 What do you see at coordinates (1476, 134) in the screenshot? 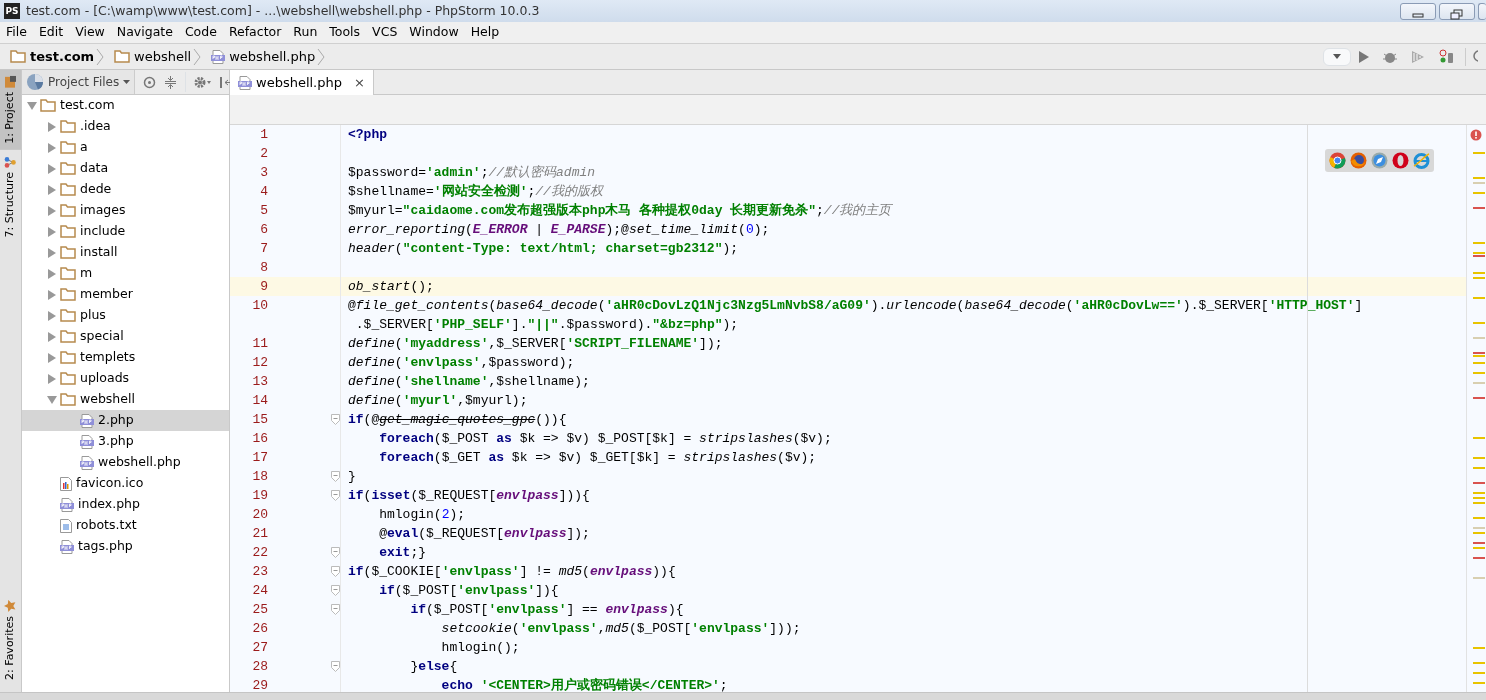
I see `error-icon` at bounding box center [1476, 134].